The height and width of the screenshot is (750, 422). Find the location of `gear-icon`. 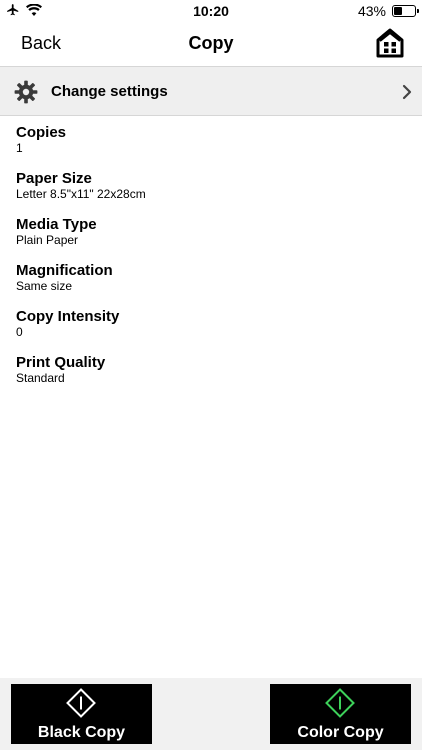

gear-icon is located at coordinates (26, 92).